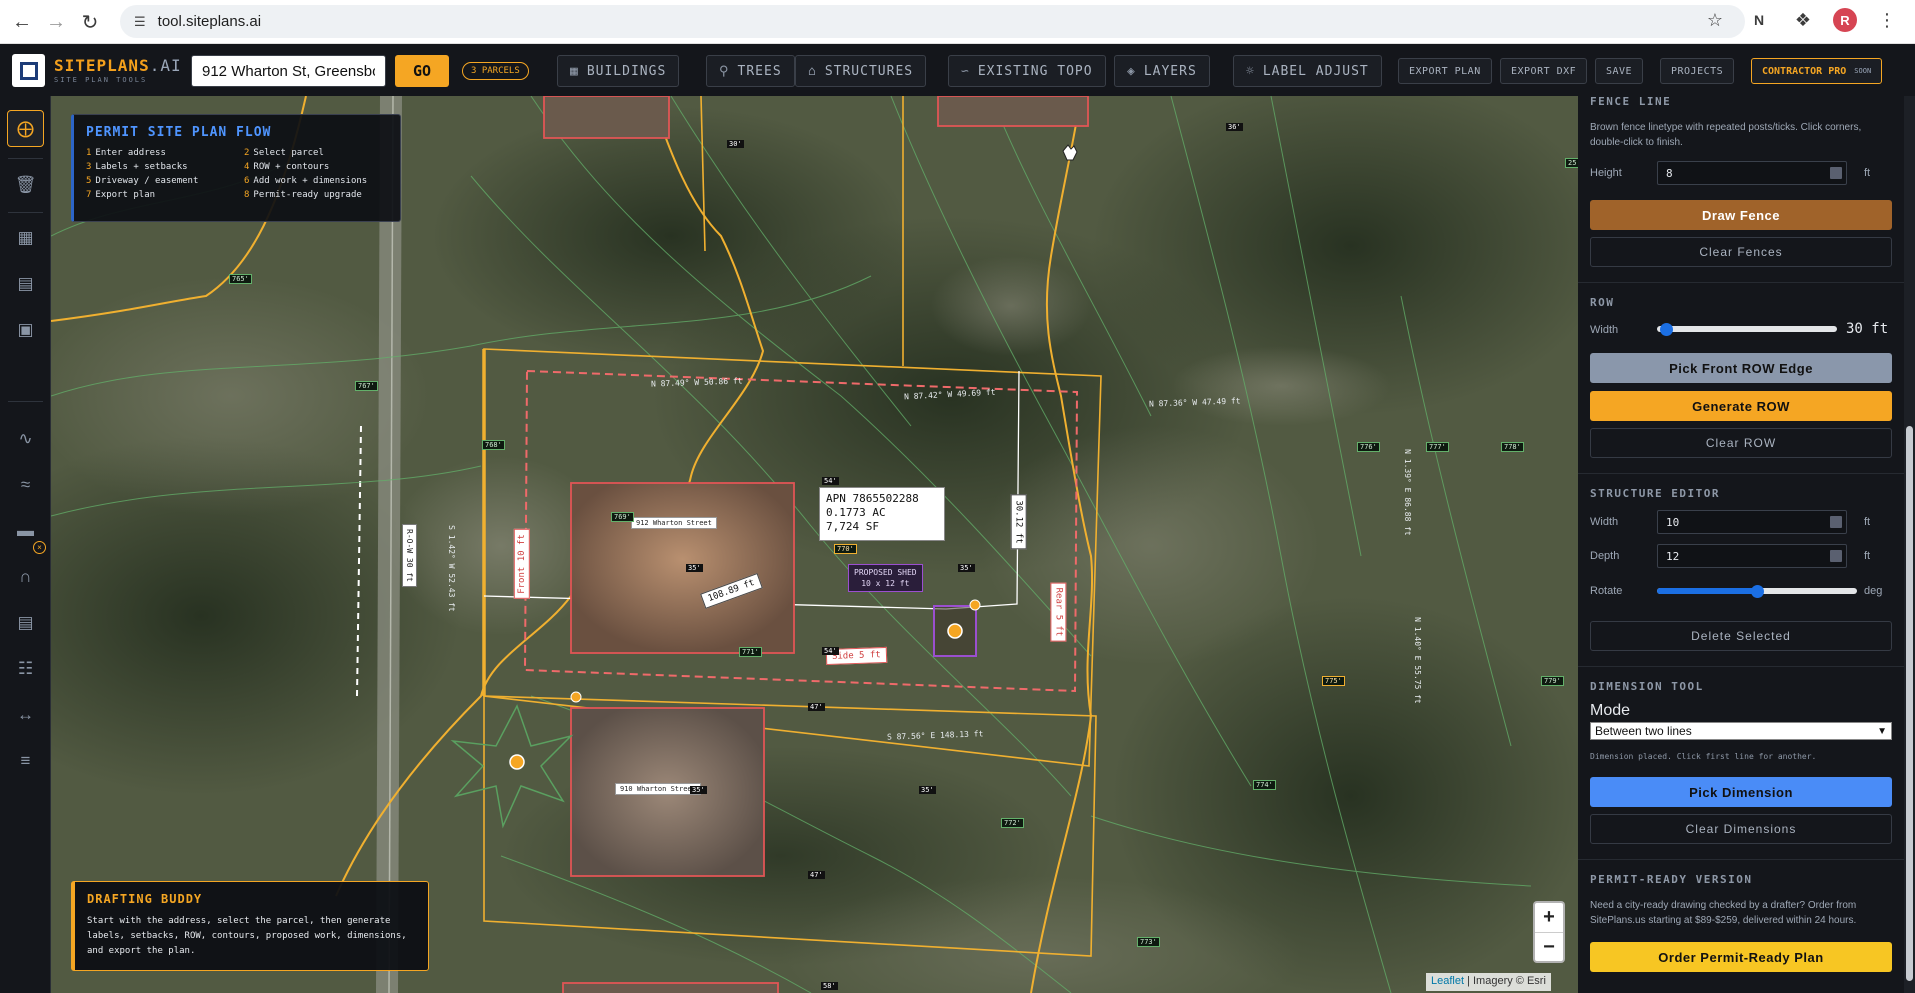  I want to click on flow-step: 1 Enter address, so click(126, 153).